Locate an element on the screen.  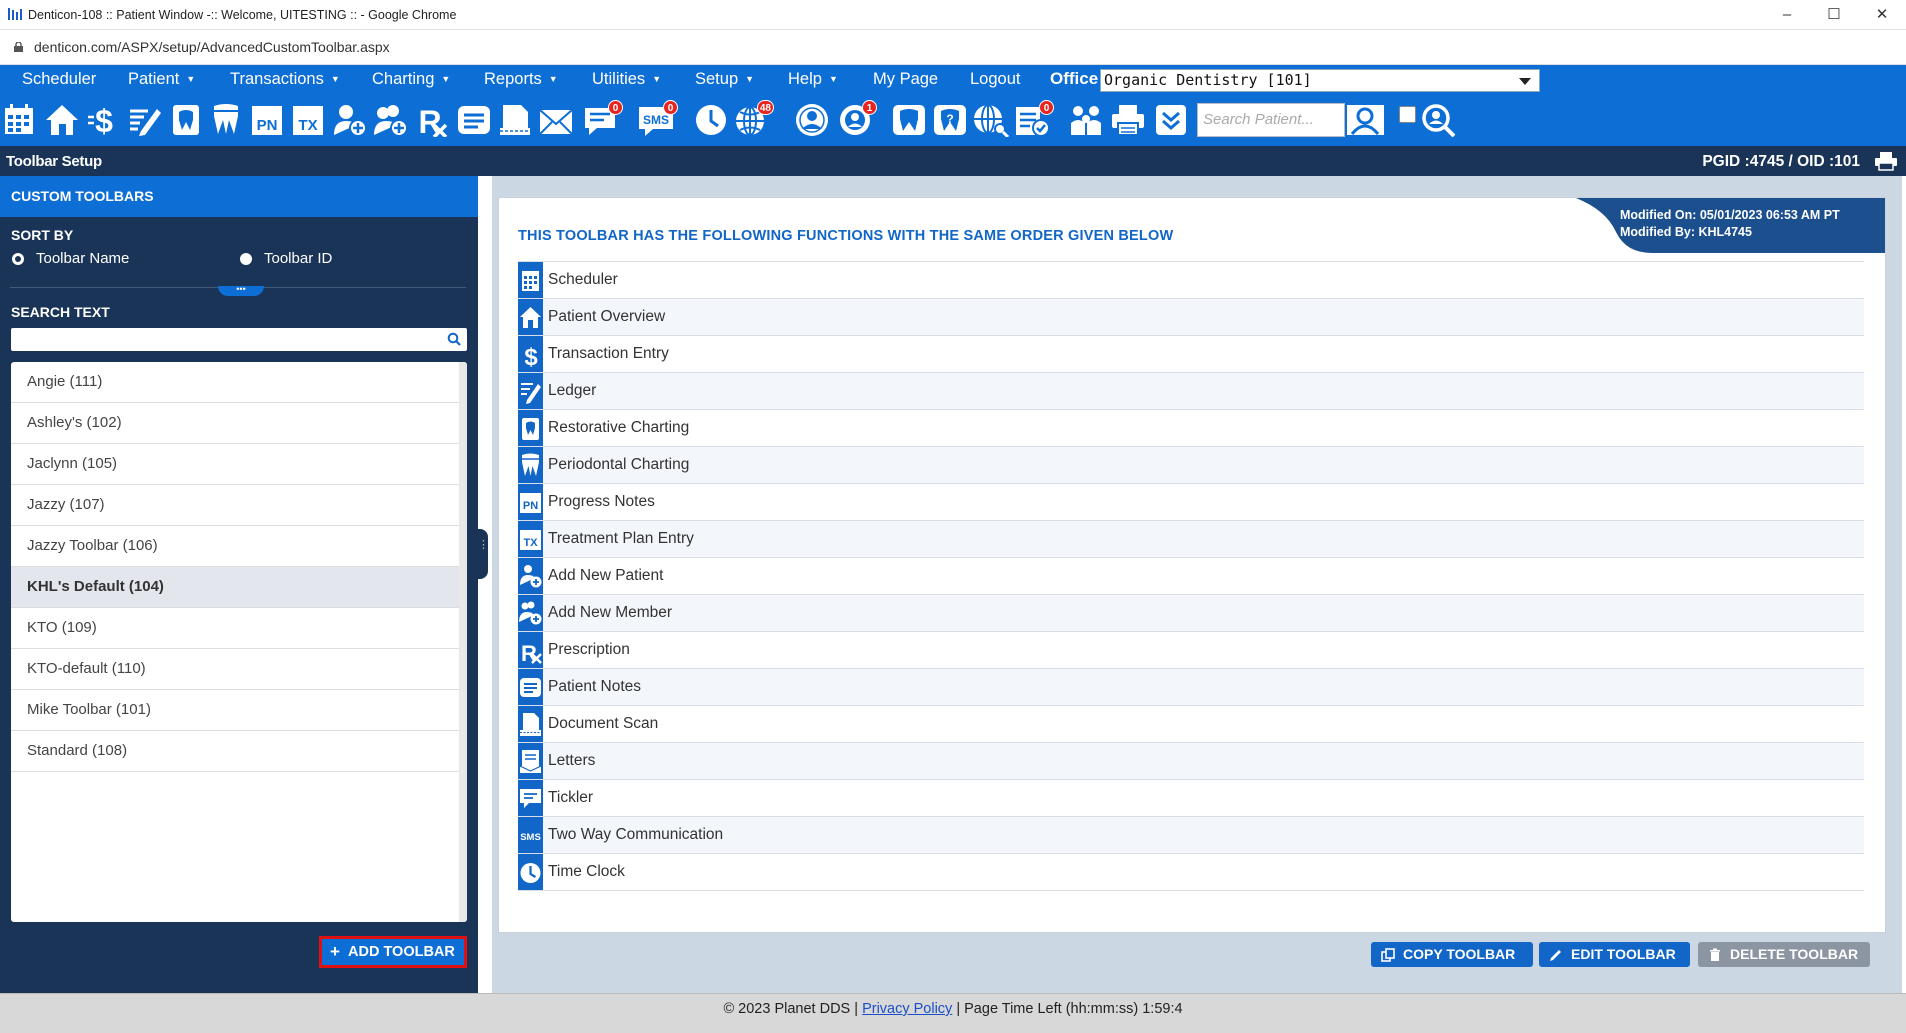
copyright-text: © 2023 Planet DDS is located at coordinates (787, 1009).